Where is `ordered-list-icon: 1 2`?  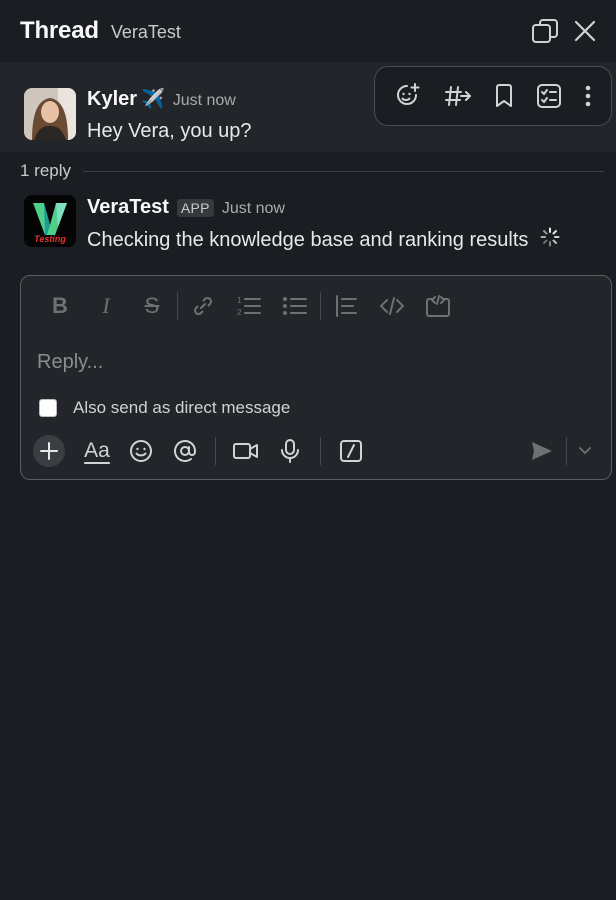 ordered-list-icon: 1 2 is located at coordinates (249, 306).